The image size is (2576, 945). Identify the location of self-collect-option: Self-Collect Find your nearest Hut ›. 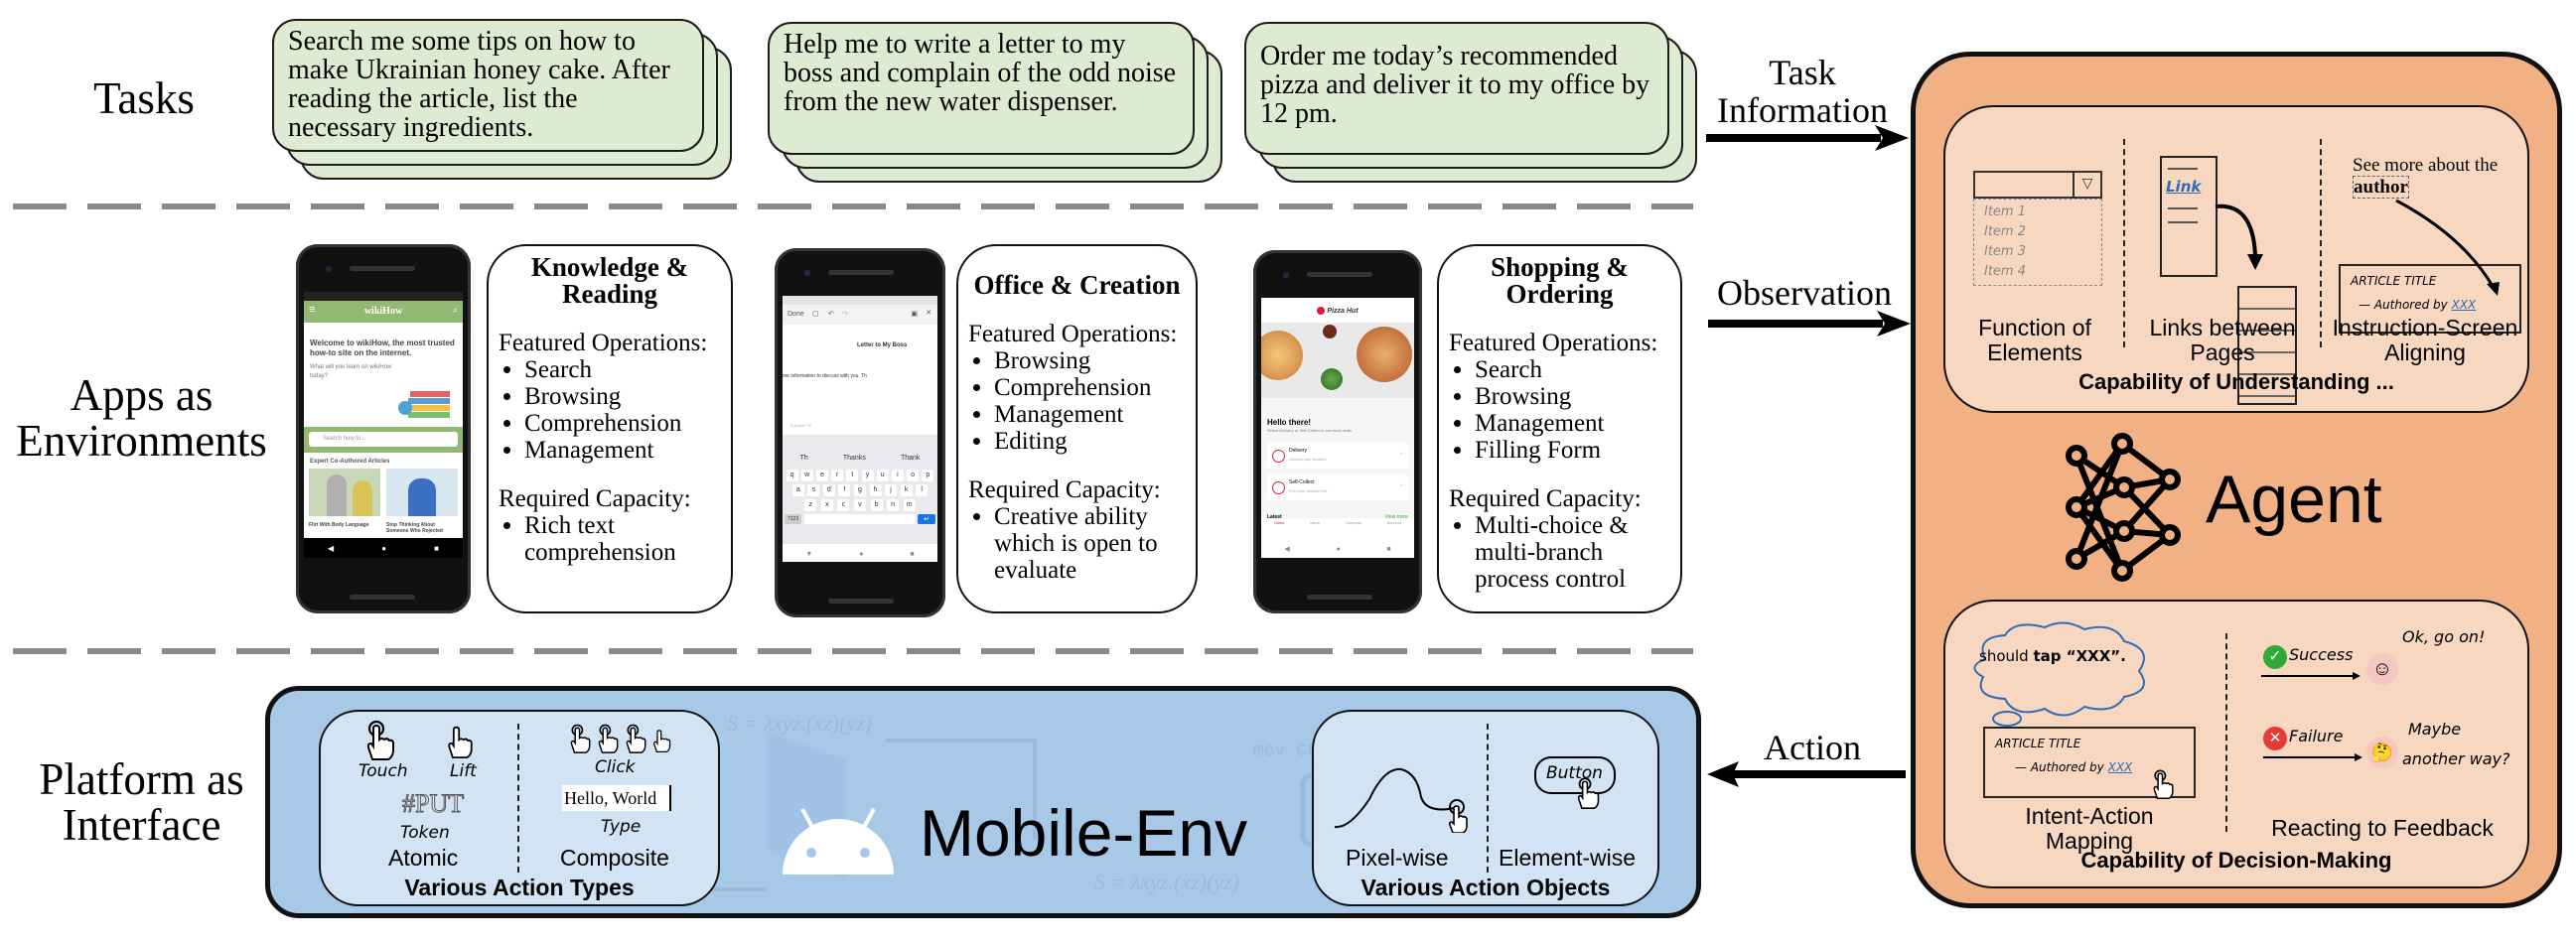
(1338, 487).